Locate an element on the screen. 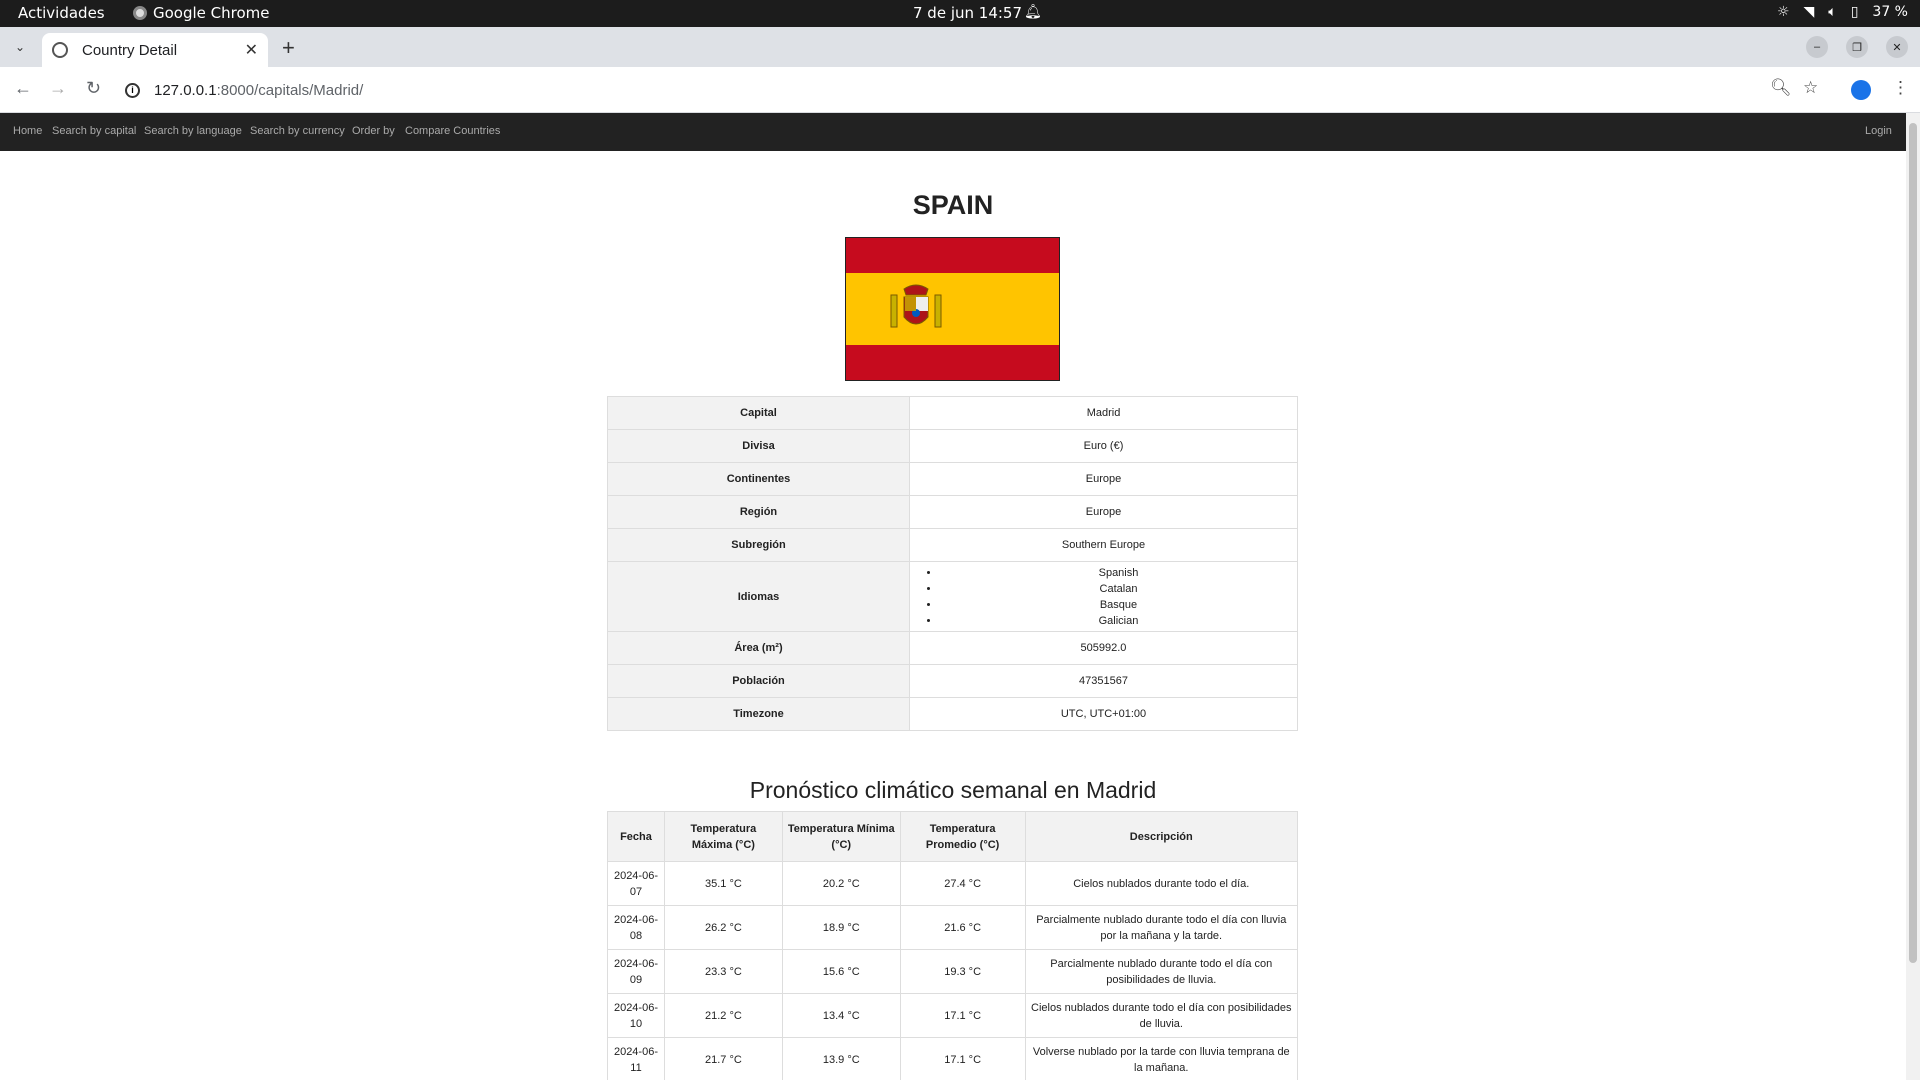 The image size is (1920, 1080). info-row: Población 47351567 is located at coordinates (952, 681).